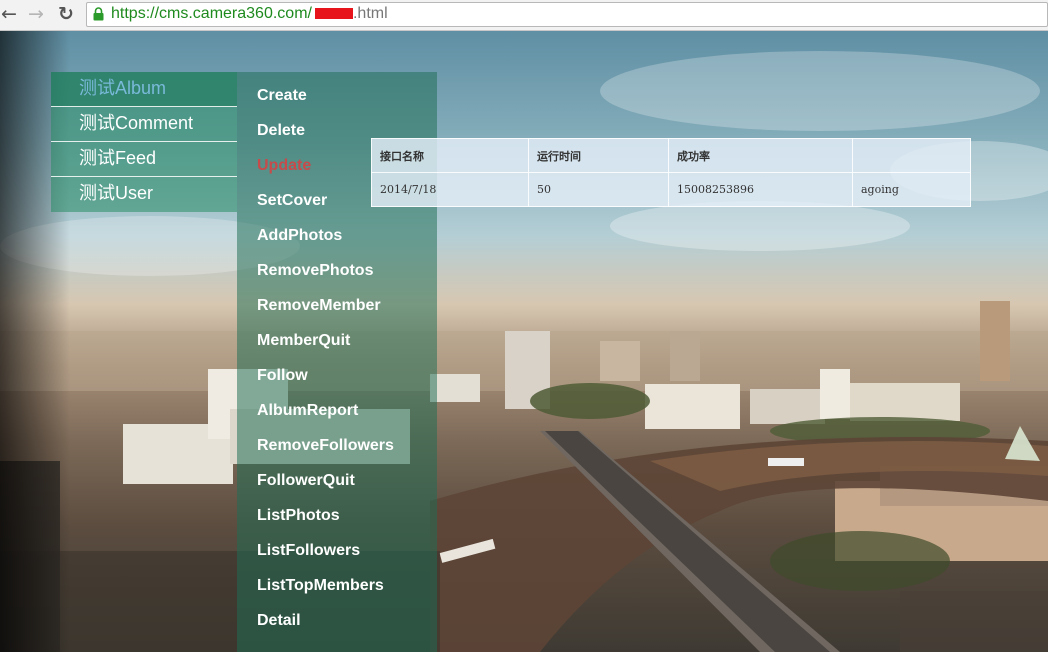 This screenshot has width=1048, height=652. I want to click on table-header-row: 接口名称 运行时间 成功率, so click(671, 155).